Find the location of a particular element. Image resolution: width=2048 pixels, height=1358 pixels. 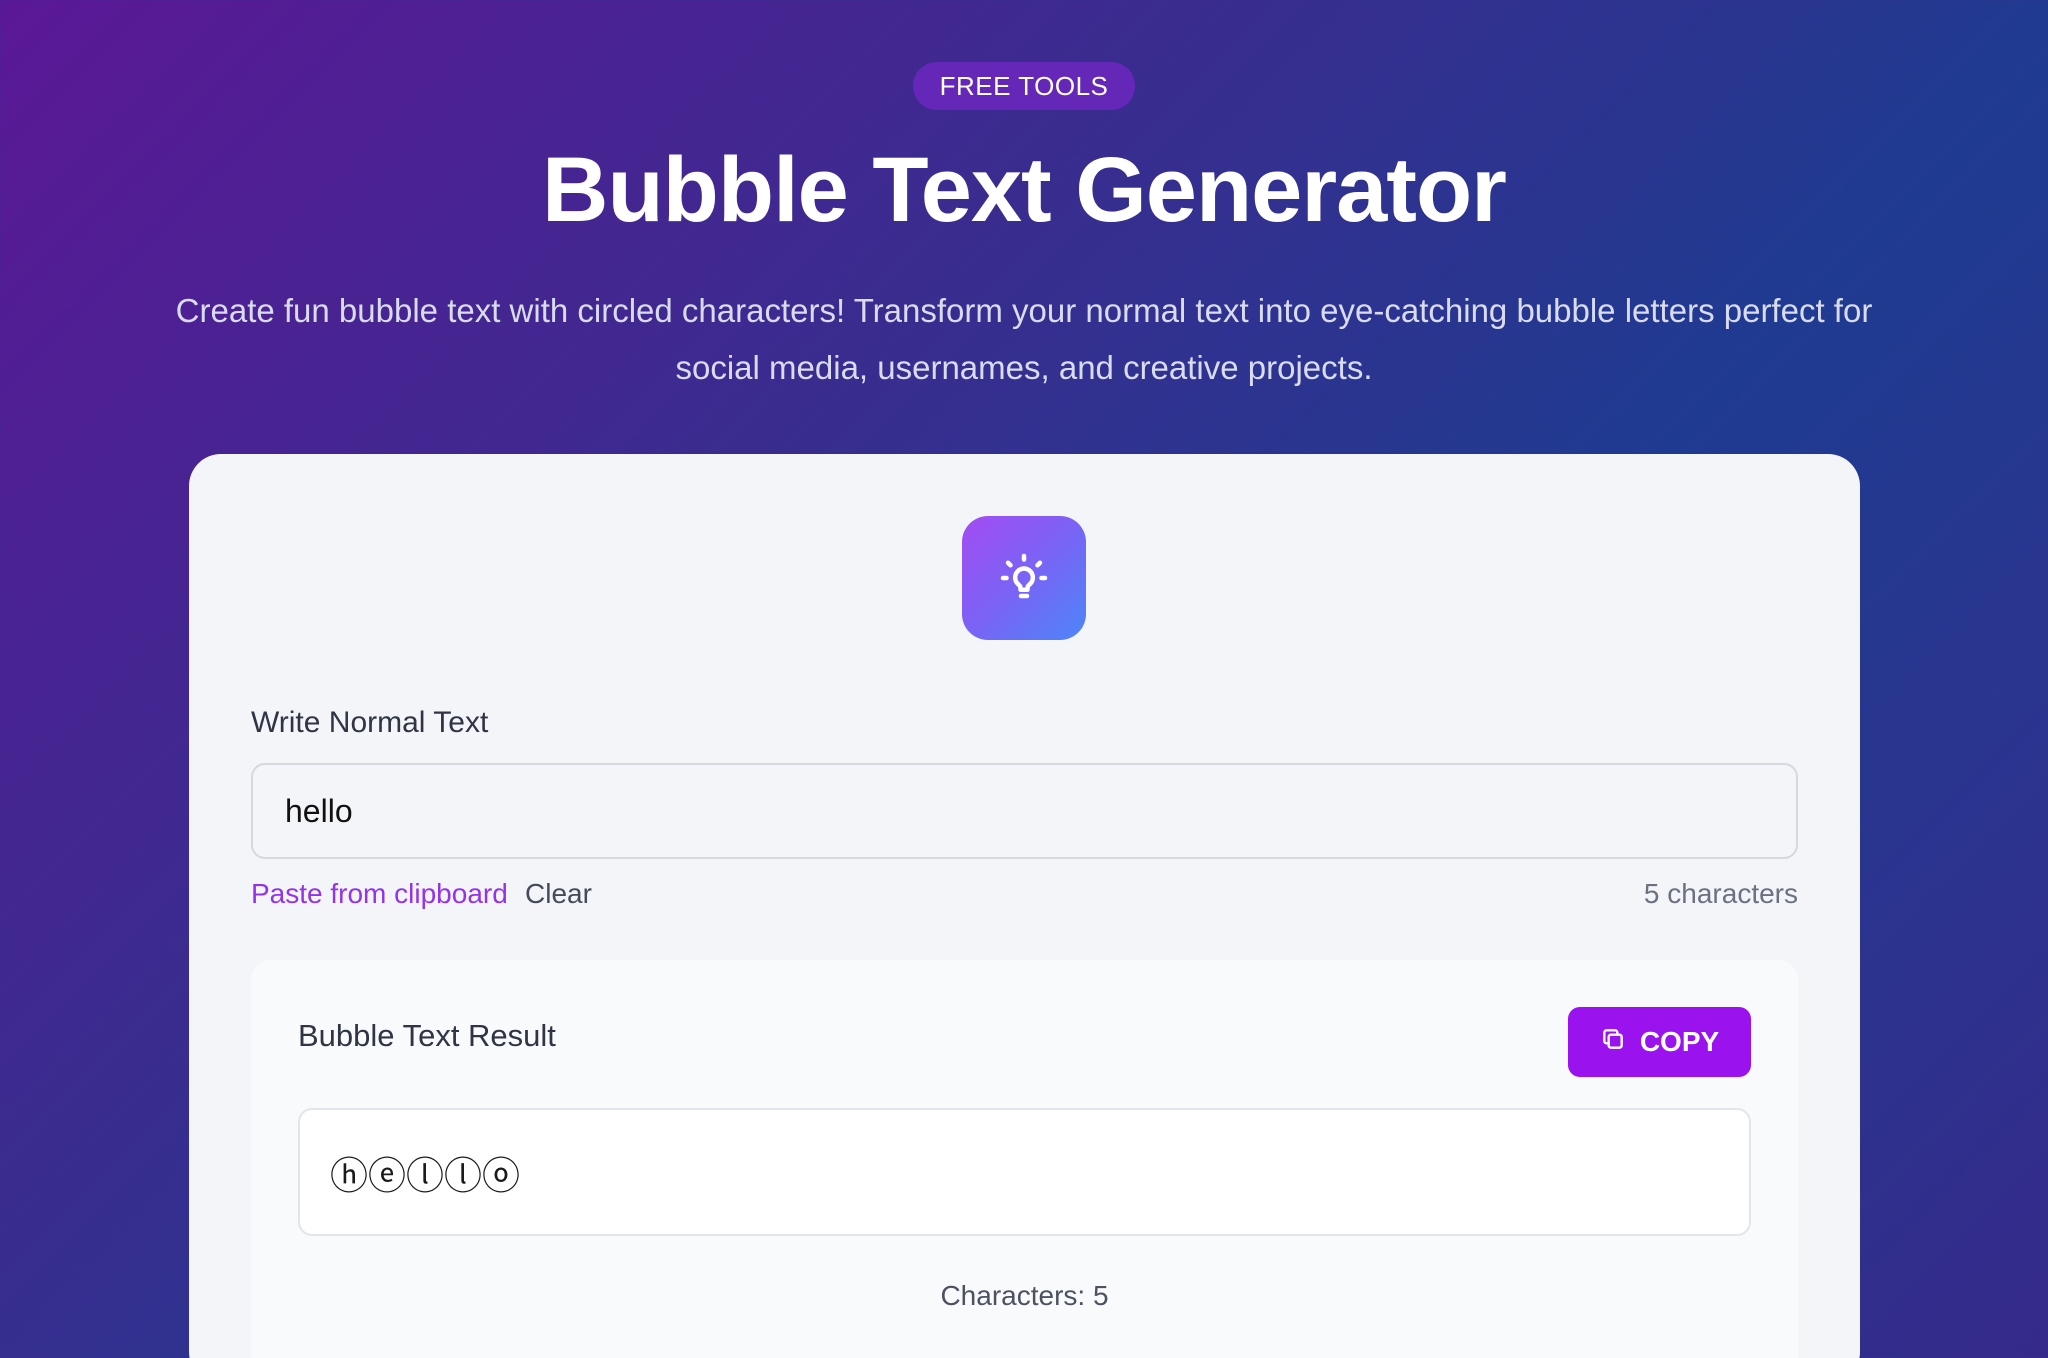

free-tools-badge: FREE TOOLS is located at coordinates (1024, 86).